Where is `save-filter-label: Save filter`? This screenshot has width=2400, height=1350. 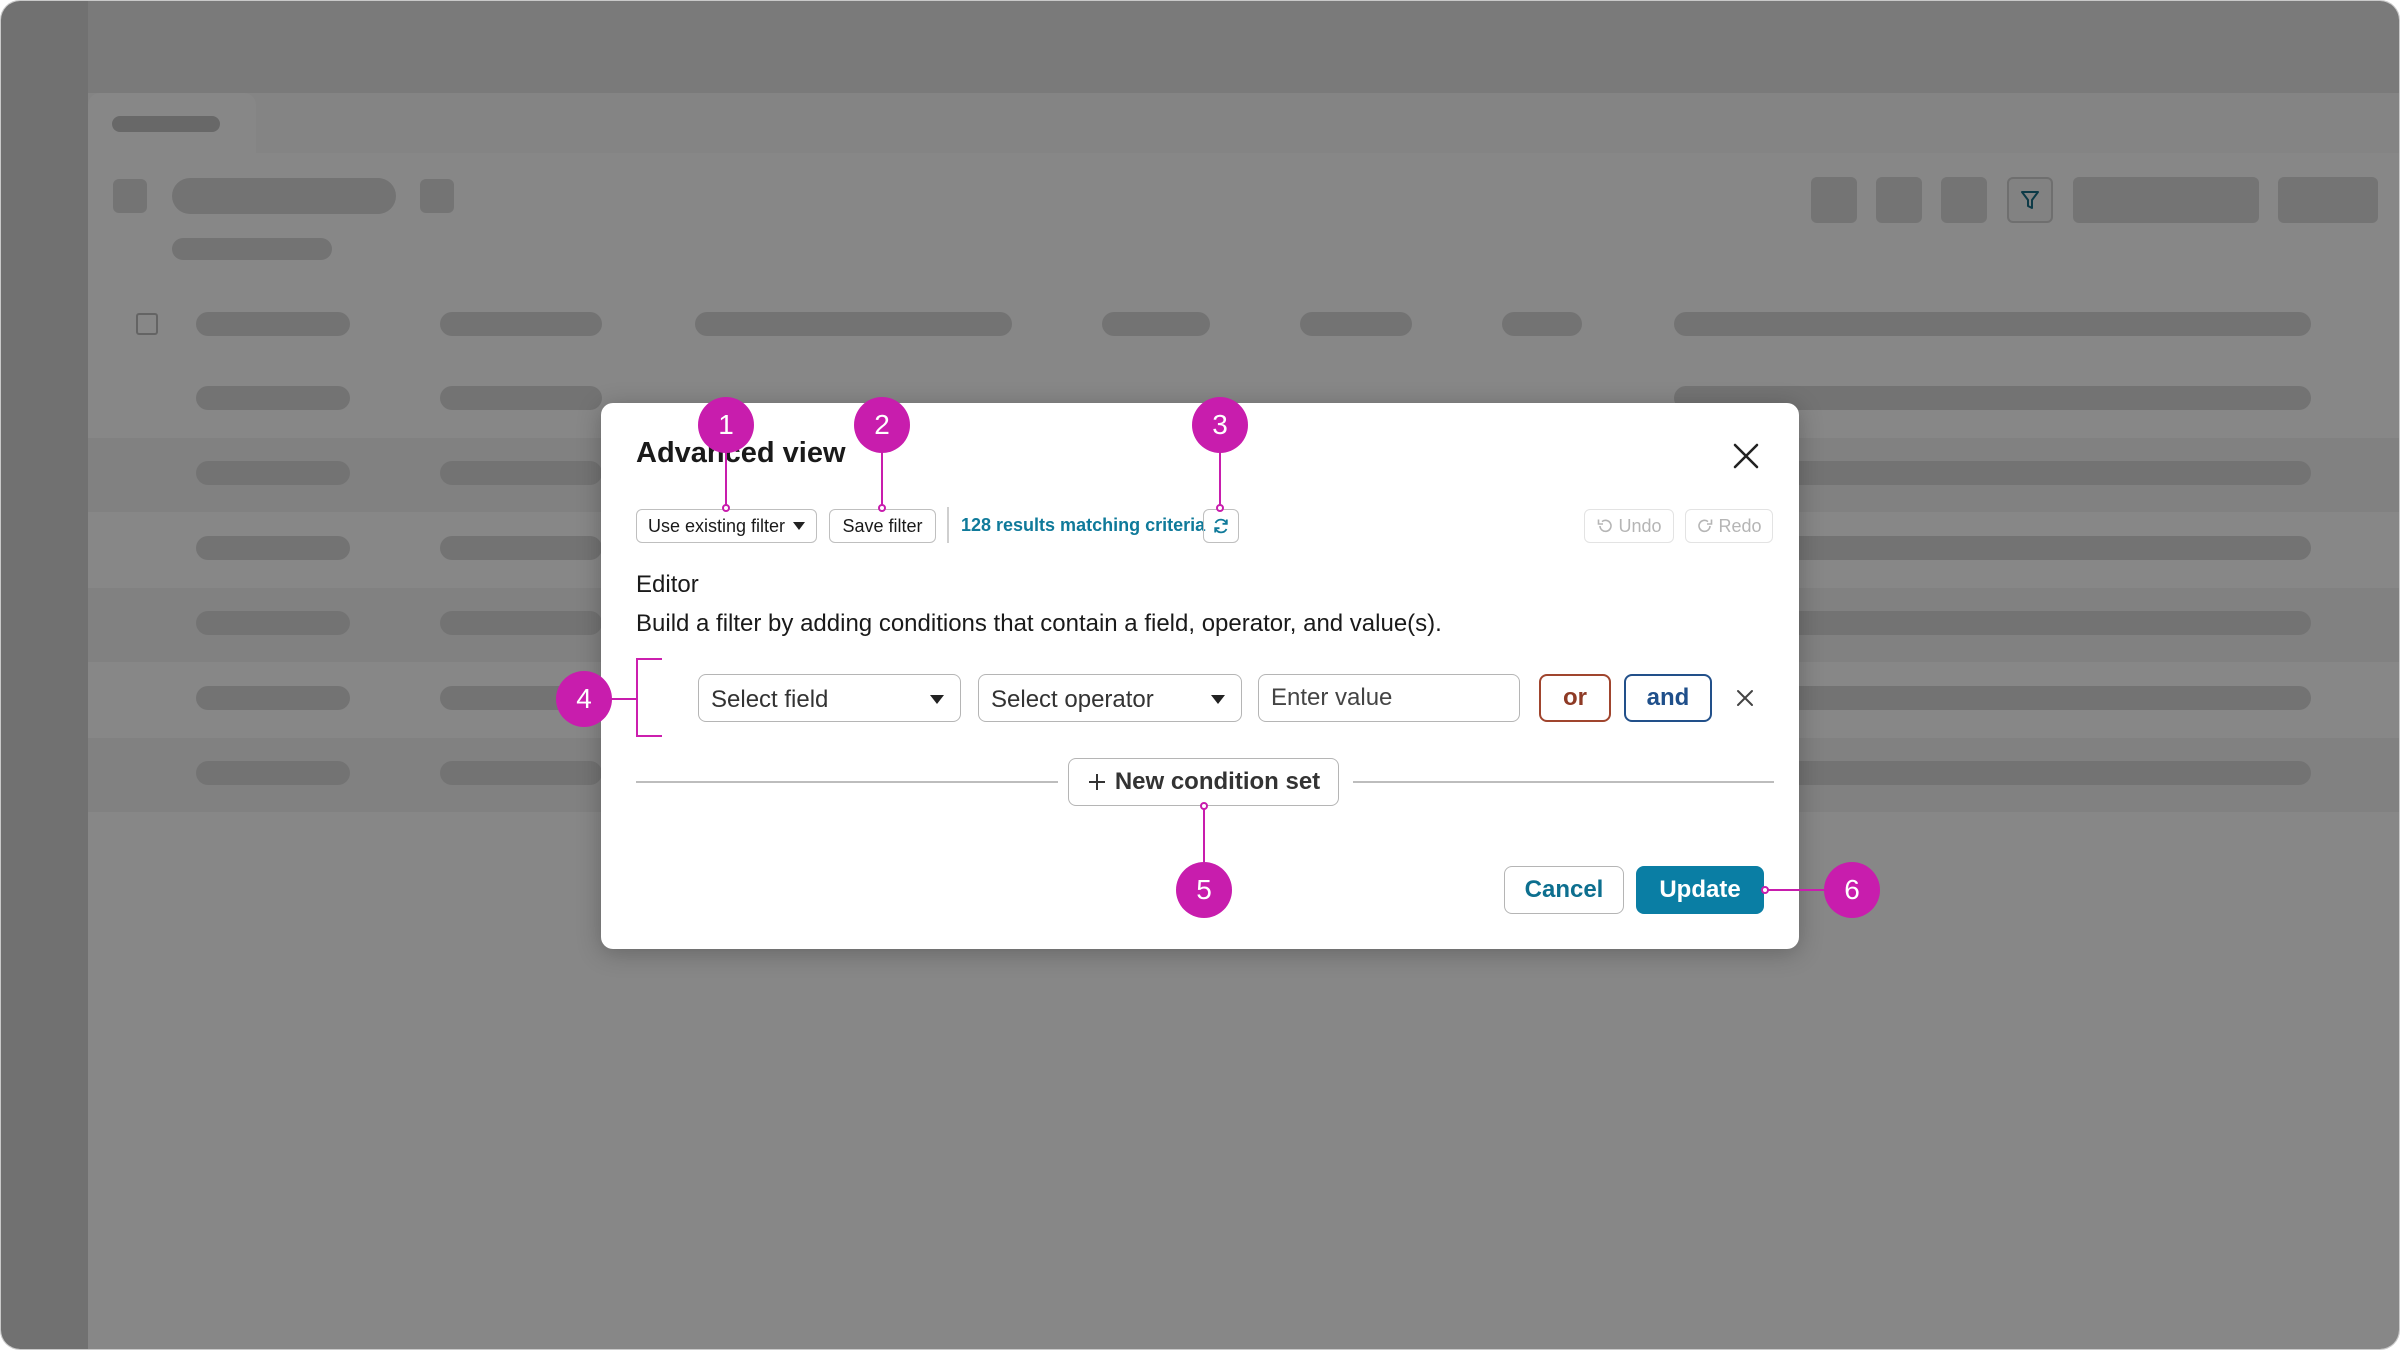 save-filter-label: Save filter is located at coordinates (882, 525).